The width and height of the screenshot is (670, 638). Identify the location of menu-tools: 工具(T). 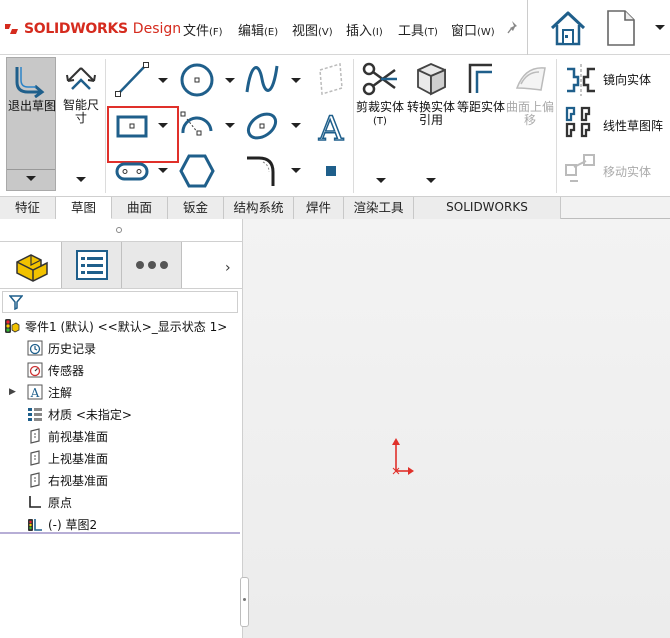
(418, 29).